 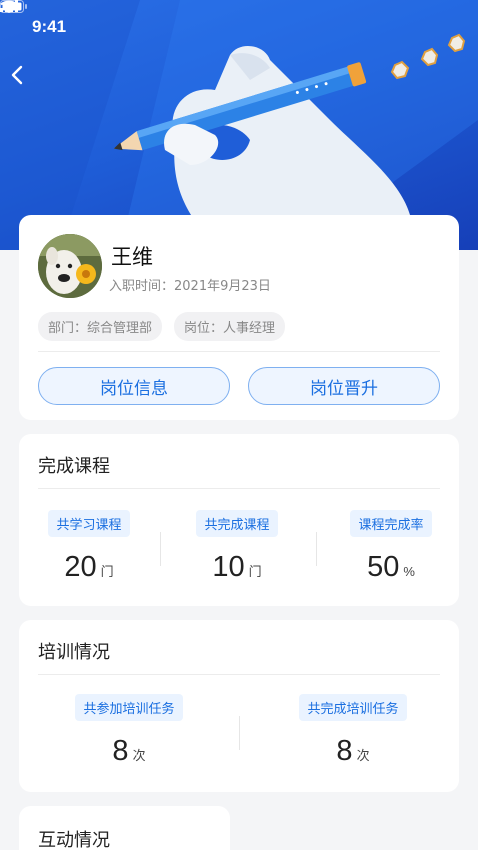 I want to click on stat-value: 50, so click(x=383, y=567).